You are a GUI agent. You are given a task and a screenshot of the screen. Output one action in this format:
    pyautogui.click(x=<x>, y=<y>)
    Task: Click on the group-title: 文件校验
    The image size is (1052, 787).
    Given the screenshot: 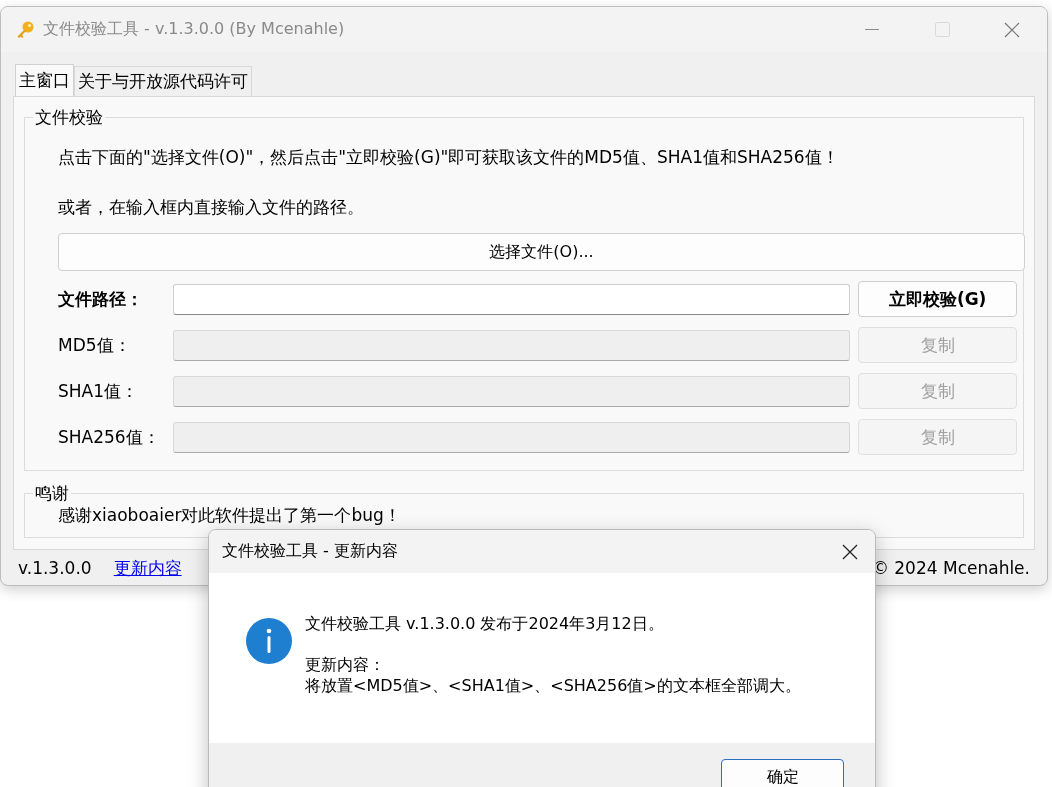 What is the action you would take?
    pyautogui.click(x=69, y=117)
    